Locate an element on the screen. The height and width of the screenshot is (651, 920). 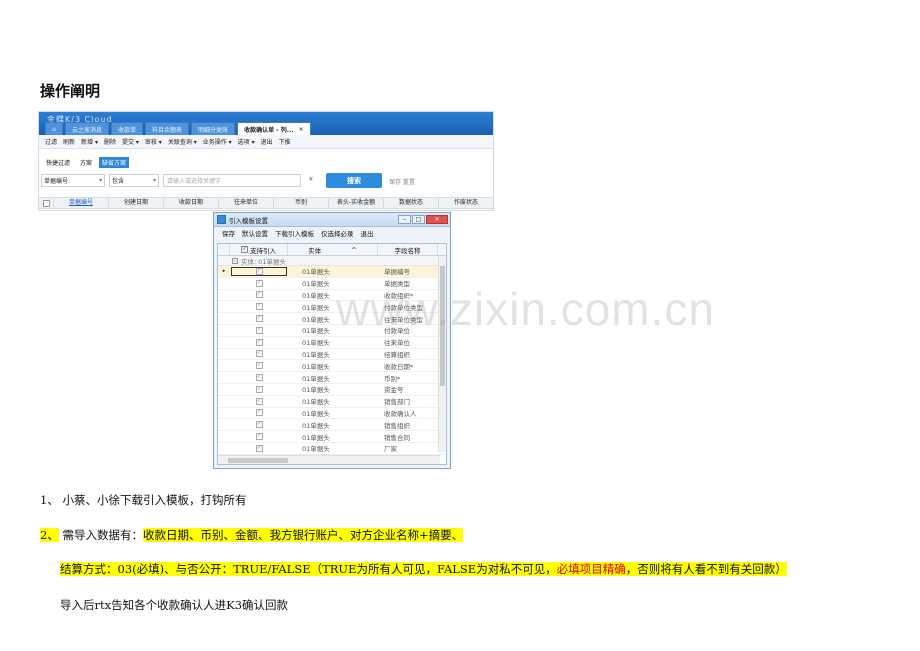
column-data-status: 数据状态 is located at coordinates (410, 203).